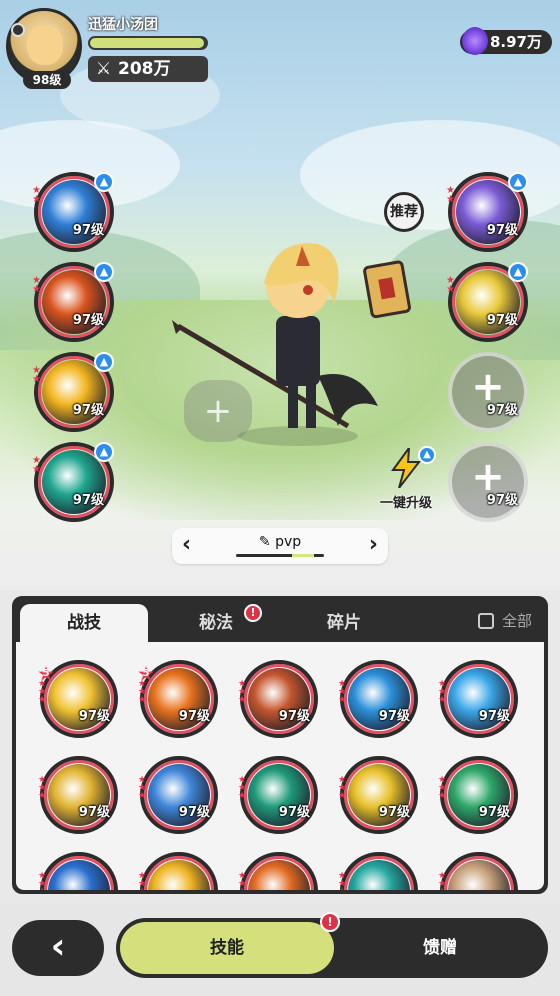 The width and height of the screenshot is (560, 996). I want to click on bottom-nav: ‹ 技能 ! 馈赠, so click(280, 948).